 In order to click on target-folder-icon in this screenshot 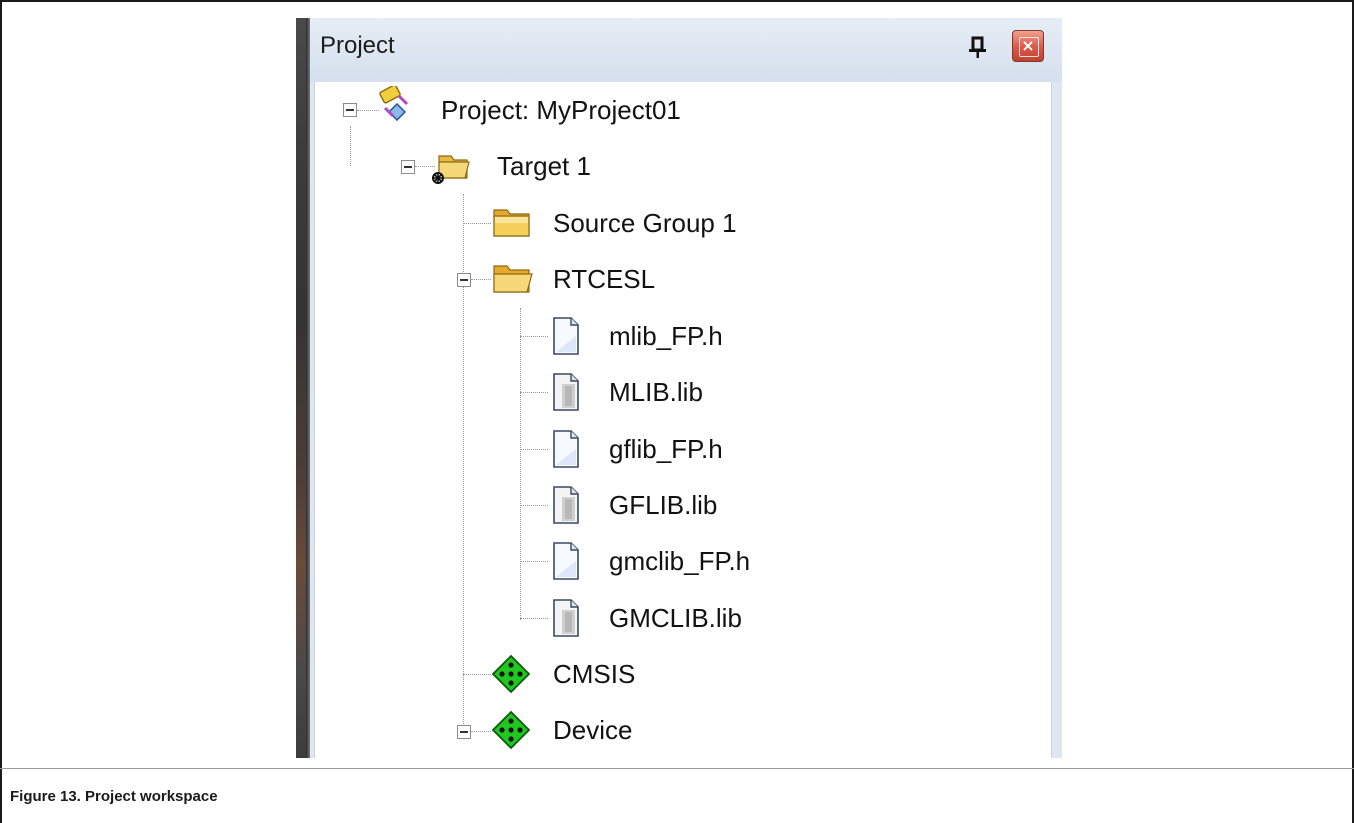, I will do `click(451, 169)`.